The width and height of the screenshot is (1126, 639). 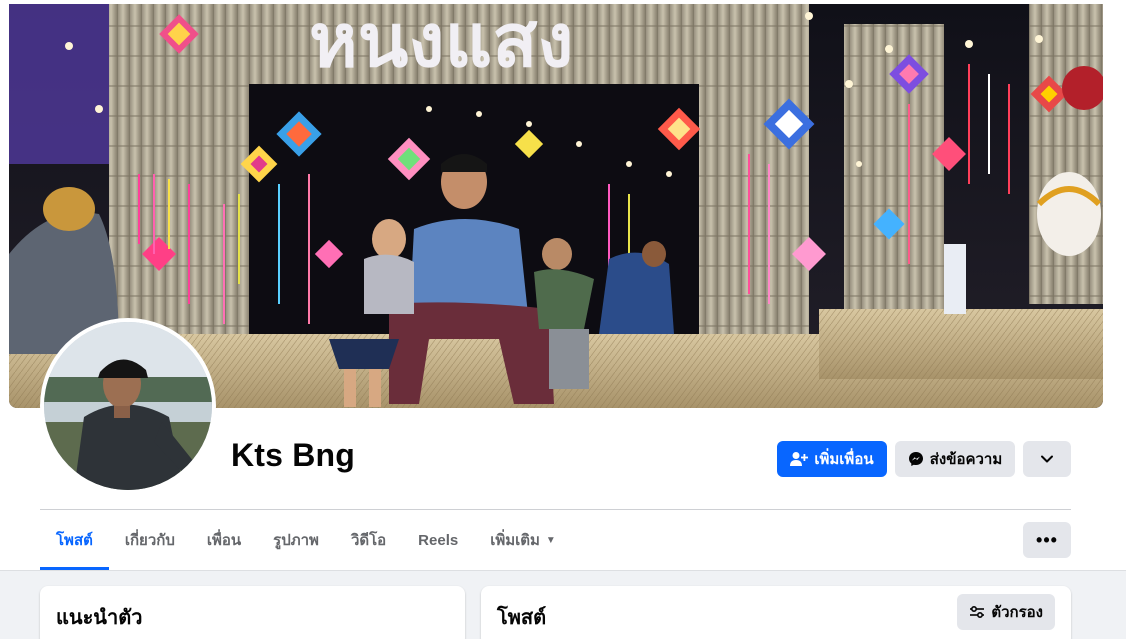 What do you see at coordinates (515, 540) in the screenshot?
I see `tab-label: เพิ่มเติม` at bounding box center [515, 540].